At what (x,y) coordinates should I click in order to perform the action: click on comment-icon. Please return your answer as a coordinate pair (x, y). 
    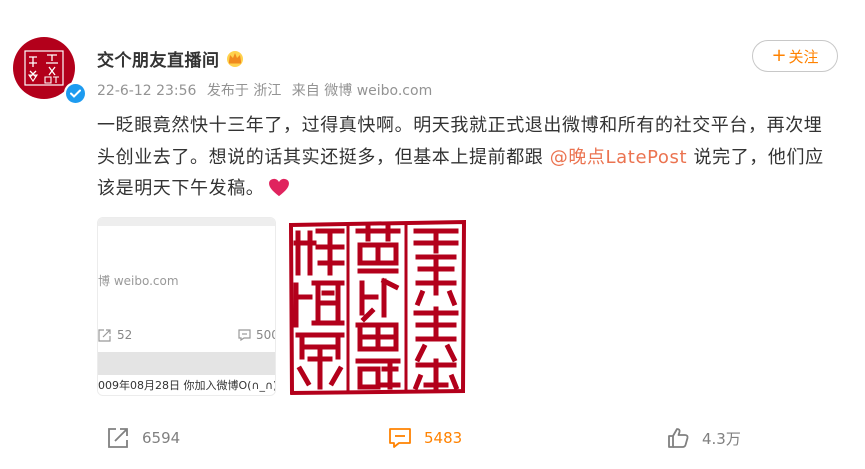
    Looking at the image, I should click on (400, 438).